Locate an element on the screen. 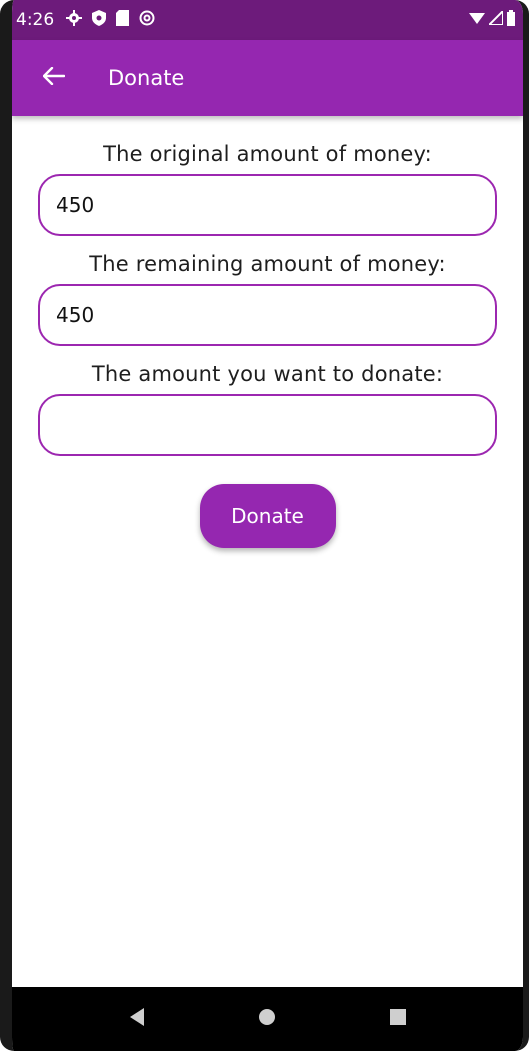 Image resolution: width=529 pixels, height=1051 pixels. sd-card-icon is located at coordinates (123, 20).